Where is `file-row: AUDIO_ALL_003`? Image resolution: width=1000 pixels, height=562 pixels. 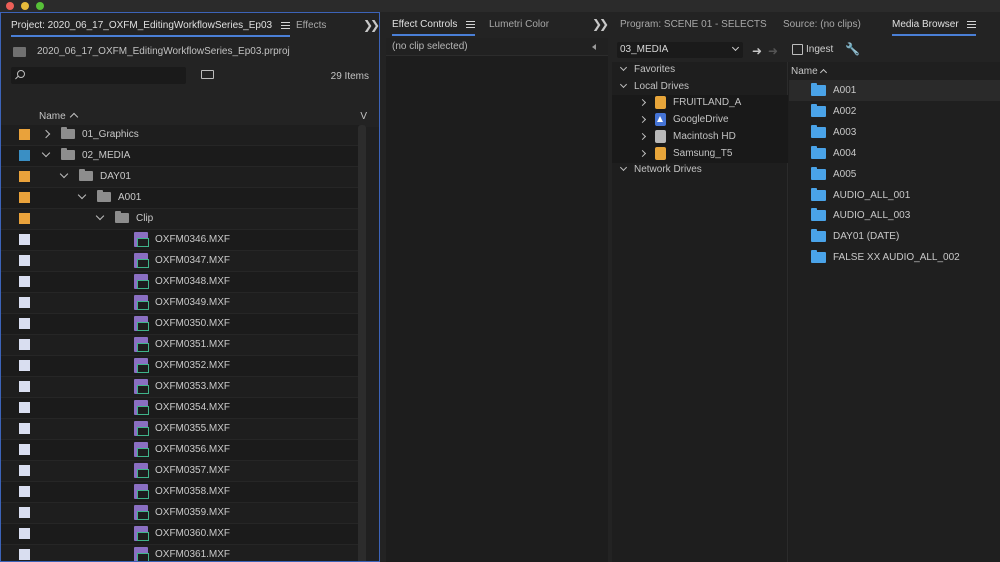 file-row: AUDIO_ALL_003 is located at coordinates (894, 215).